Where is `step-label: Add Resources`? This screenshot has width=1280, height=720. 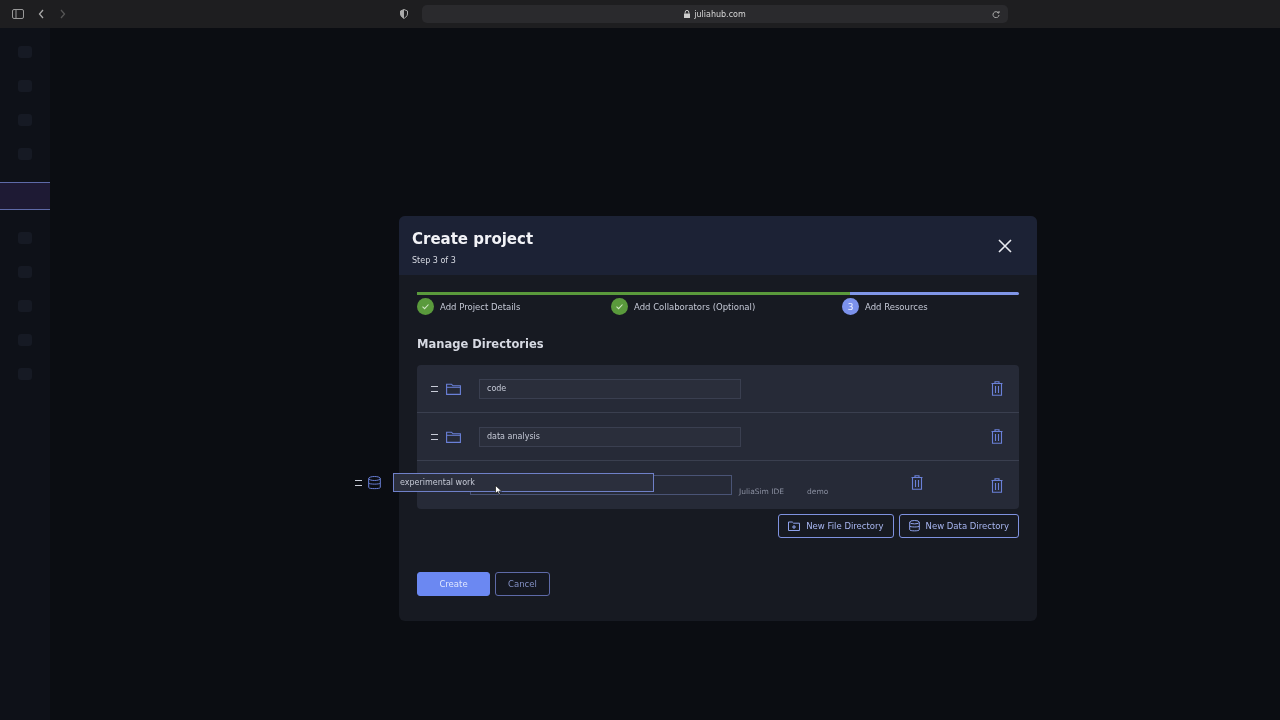 step-label: Add Resources is located at coordinates (896, 306).